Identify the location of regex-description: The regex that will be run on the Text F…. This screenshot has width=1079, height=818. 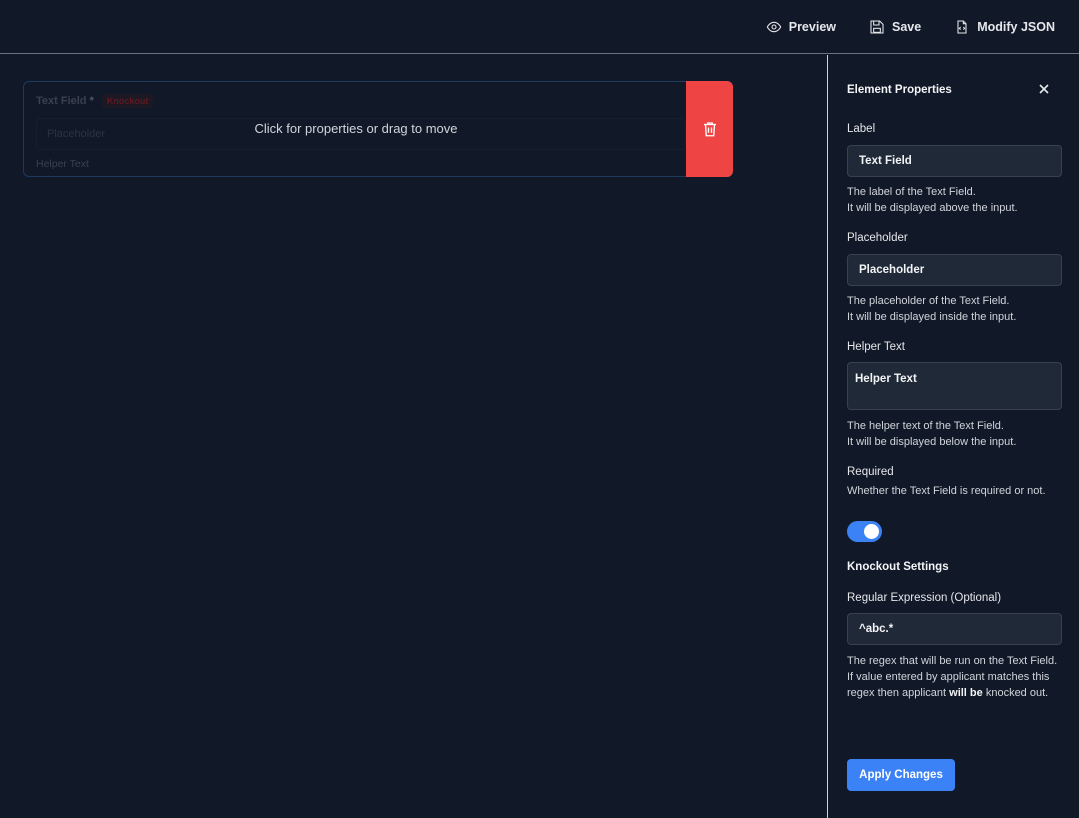
(952, 677).